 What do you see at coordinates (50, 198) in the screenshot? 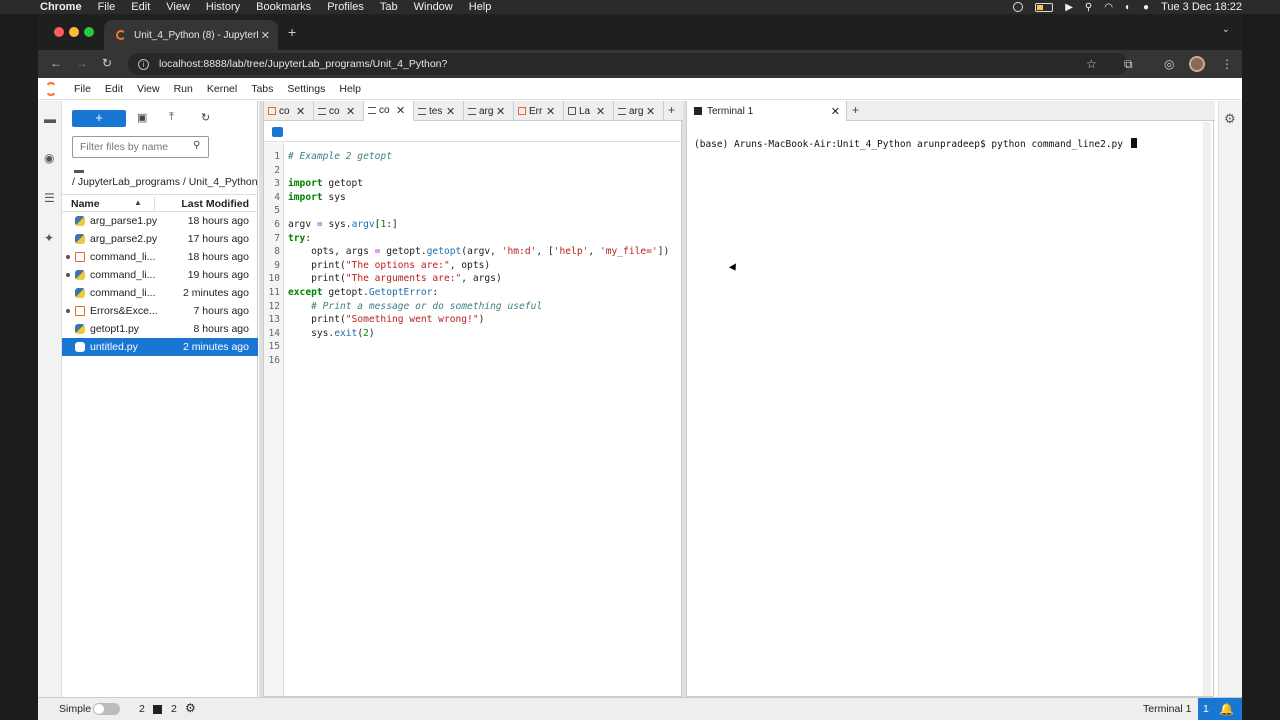
I see `table-of-contents-icon: ☰` at bounding box center [50, 198].